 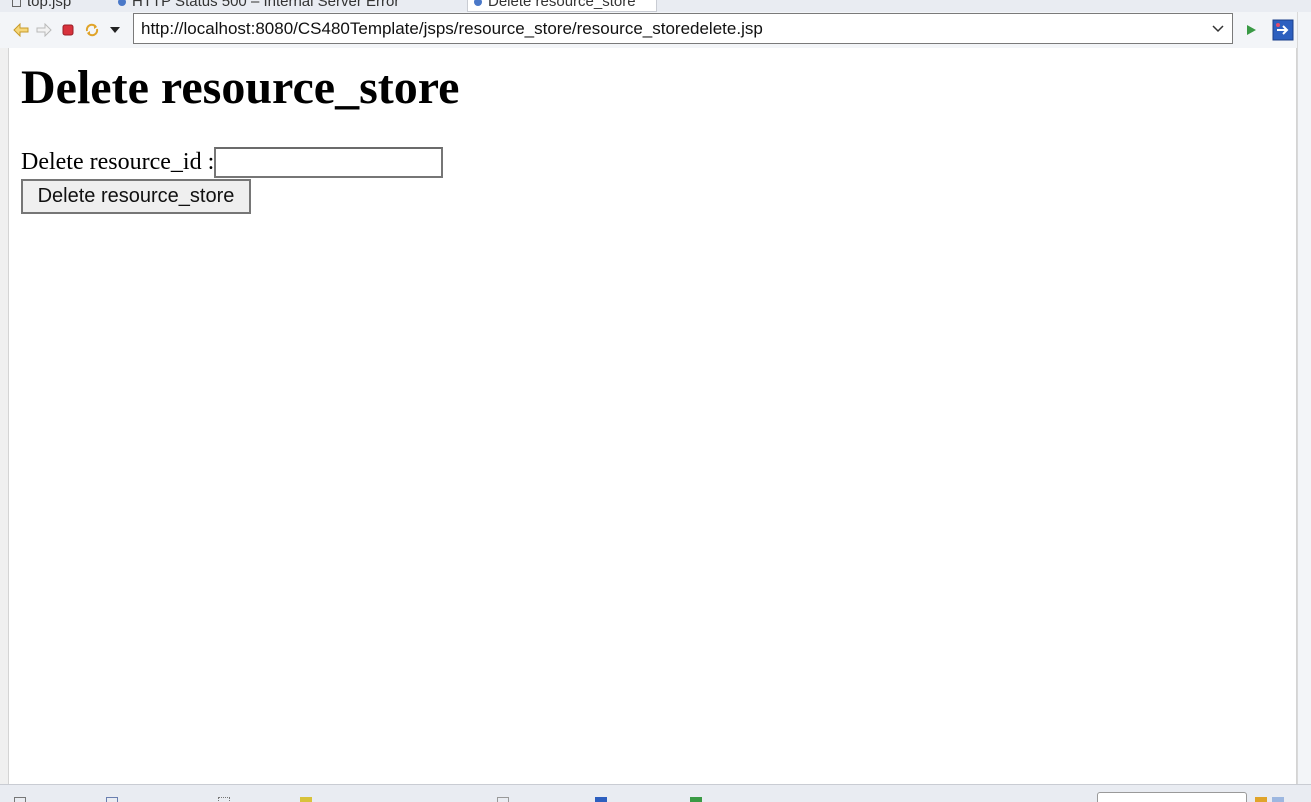 What do you see at coordinates (115, 30) in the screenshot?
I see `dropdown-menu-icon` at bounding box center [115, 30].